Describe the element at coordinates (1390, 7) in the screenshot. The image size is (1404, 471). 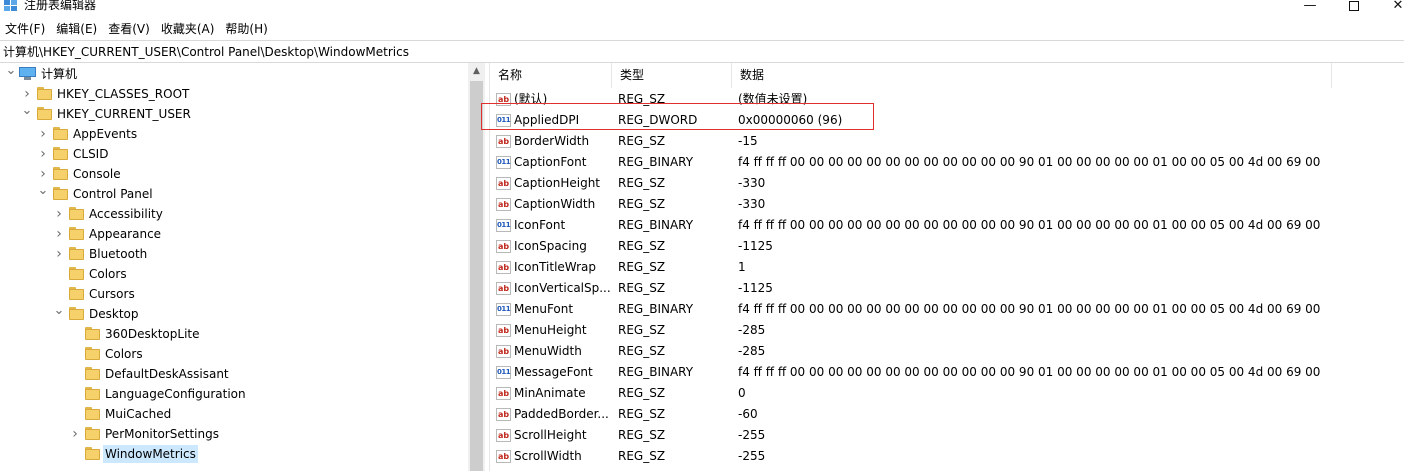
I see `close-button: ✕` at that location.